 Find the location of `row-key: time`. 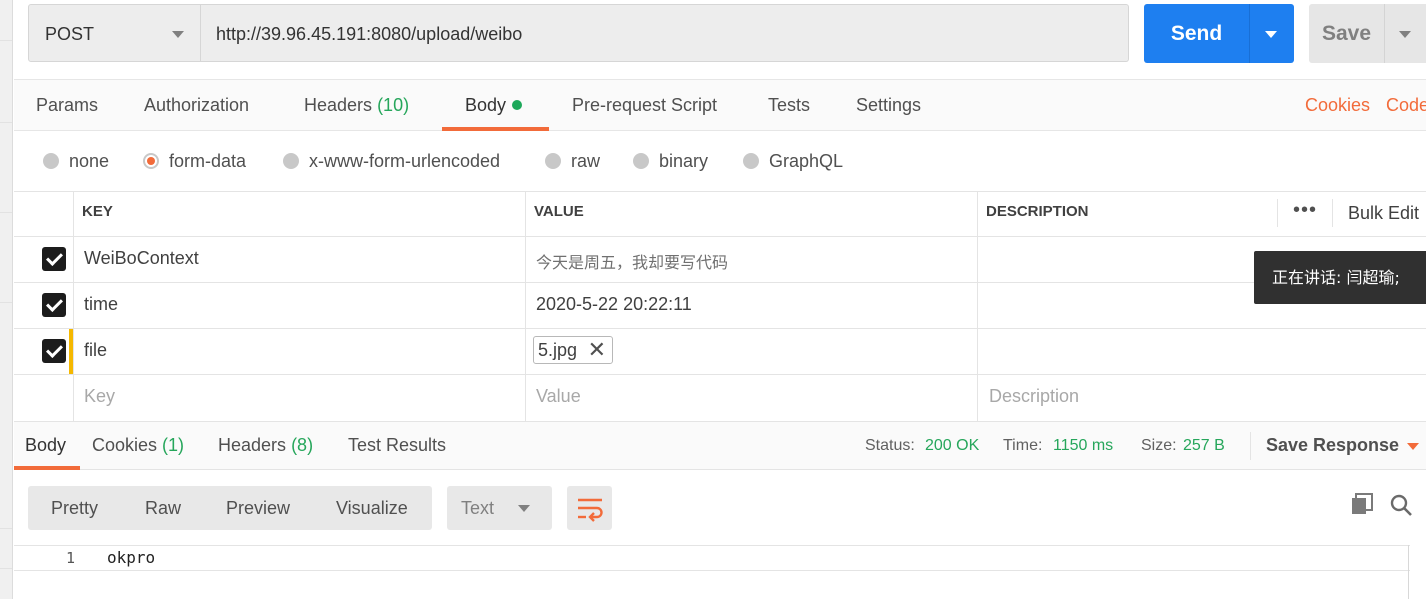

row-key: time is located at coordinates (101, 304).